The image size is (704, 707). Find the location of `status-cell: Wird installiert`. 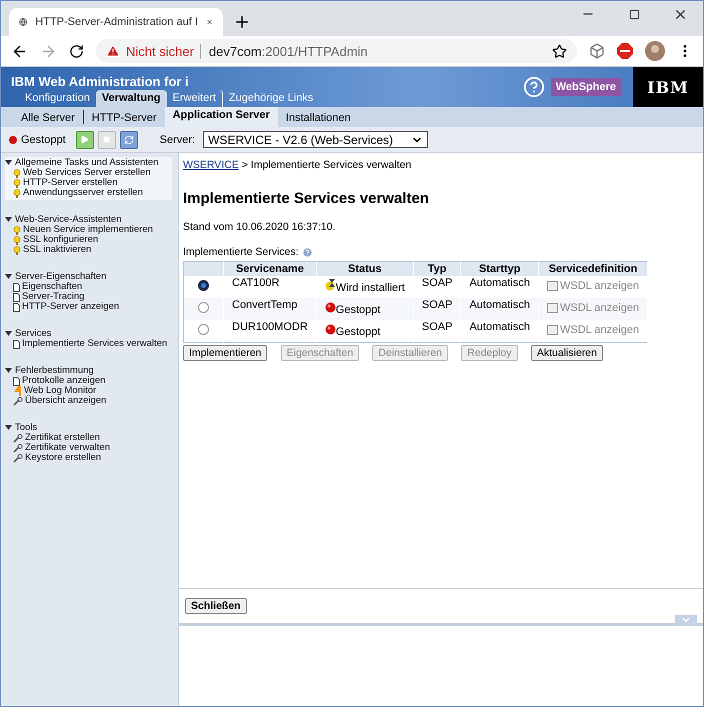

status-cell: Wird installiert is located at coordinates (365, 287).